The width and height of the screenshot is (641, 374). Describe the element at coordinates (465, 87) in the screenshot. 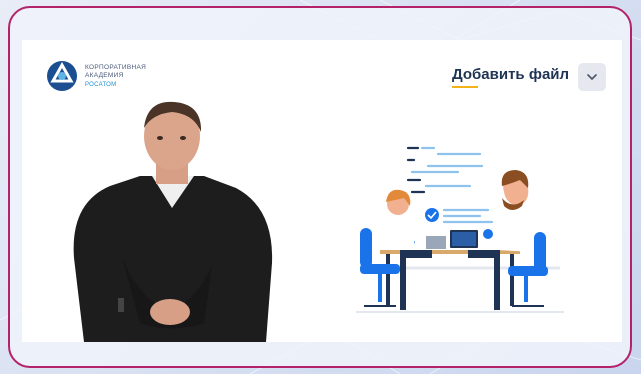

I see `title-underline` at that location.